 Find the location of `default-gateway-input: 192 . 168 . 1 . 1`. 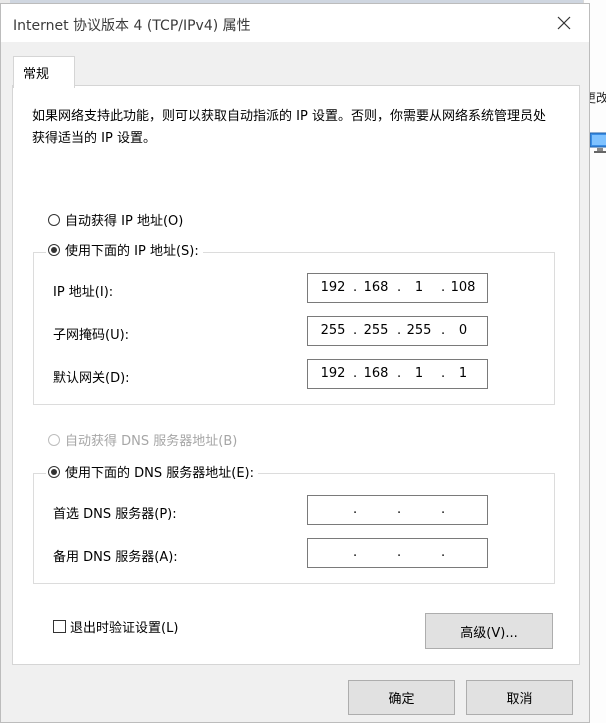

default-gateway-input: 192 . 168 . 1 . 1 is located at coordinates (397, 374).